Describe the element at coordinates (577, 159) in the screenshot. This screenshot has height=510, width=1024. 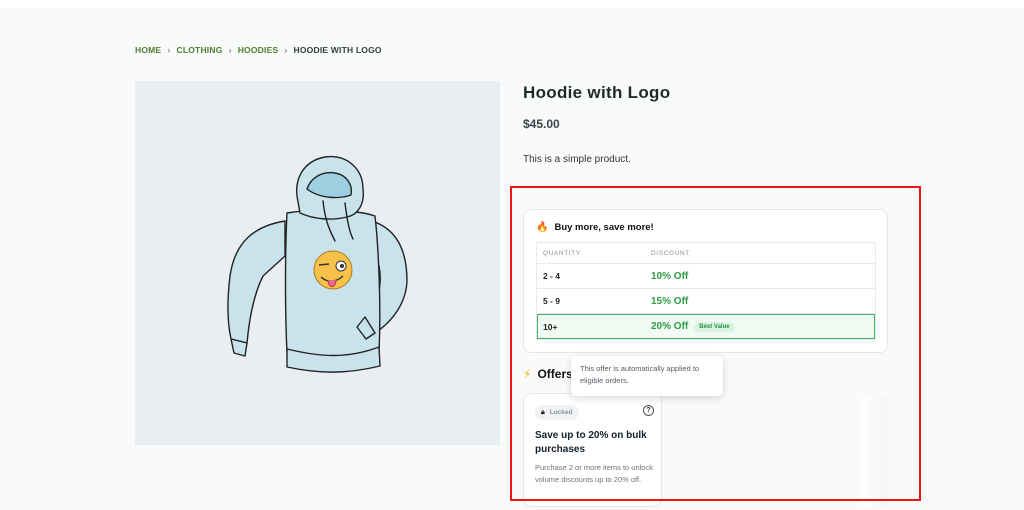
I see `product-description: This is a simple product.` at that location.